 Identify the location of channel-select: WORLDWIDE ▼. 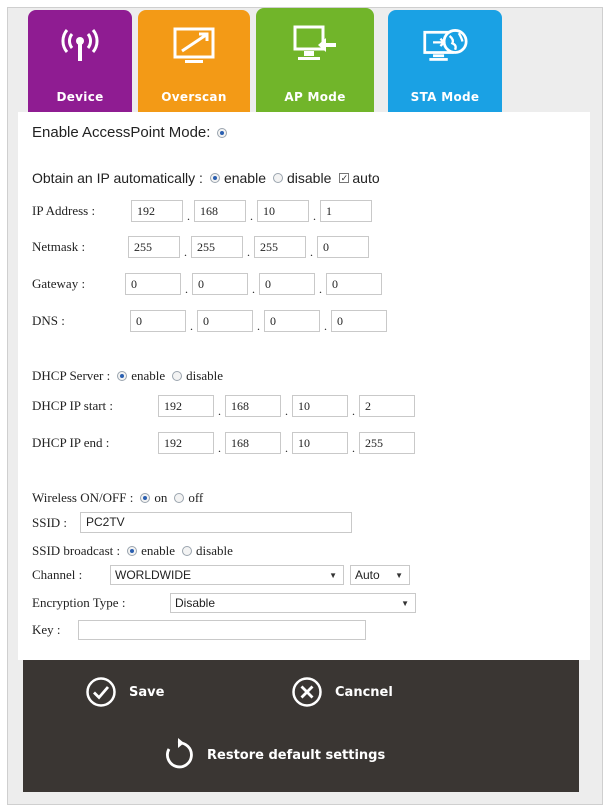
(227, 575).